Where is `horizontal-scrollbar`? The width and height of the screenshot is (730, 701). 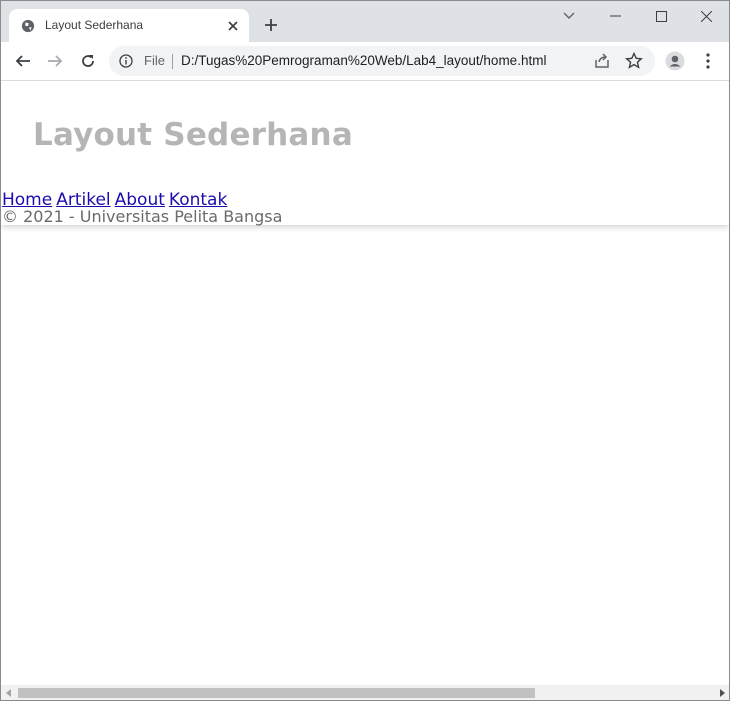
horizontal-scrollbar is located at coordinates (365, 692).